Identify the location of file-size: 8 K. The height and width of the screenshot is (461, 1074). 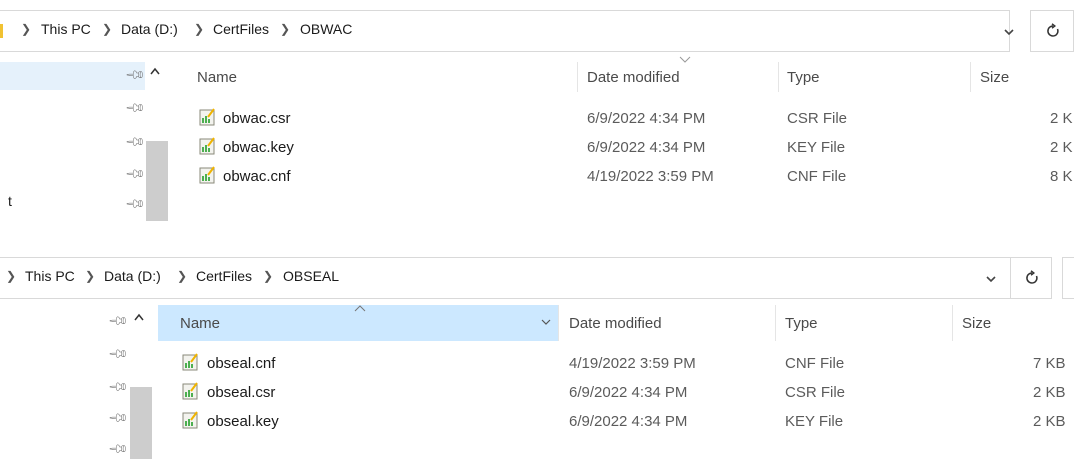
(1061, 176).